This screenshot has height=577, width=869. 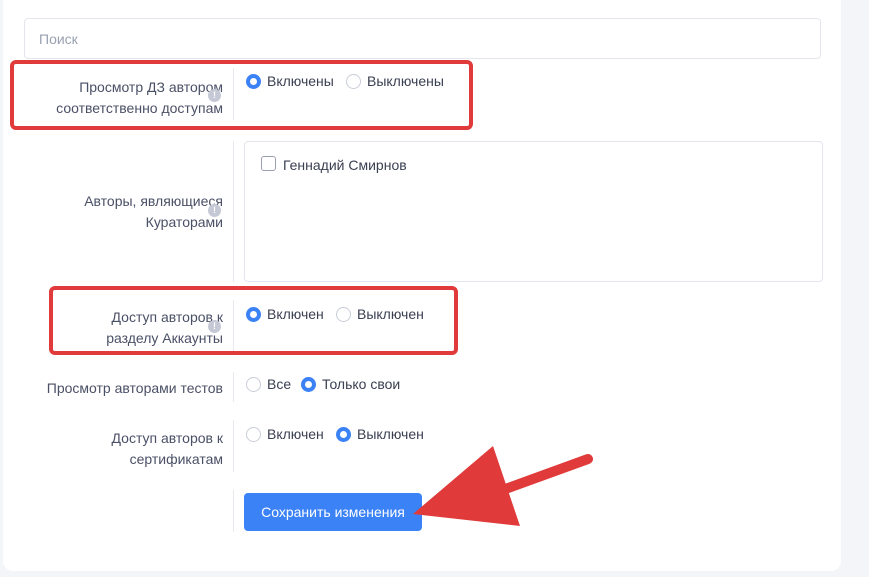 I want to click on search-input, so click(x=422, y=38).